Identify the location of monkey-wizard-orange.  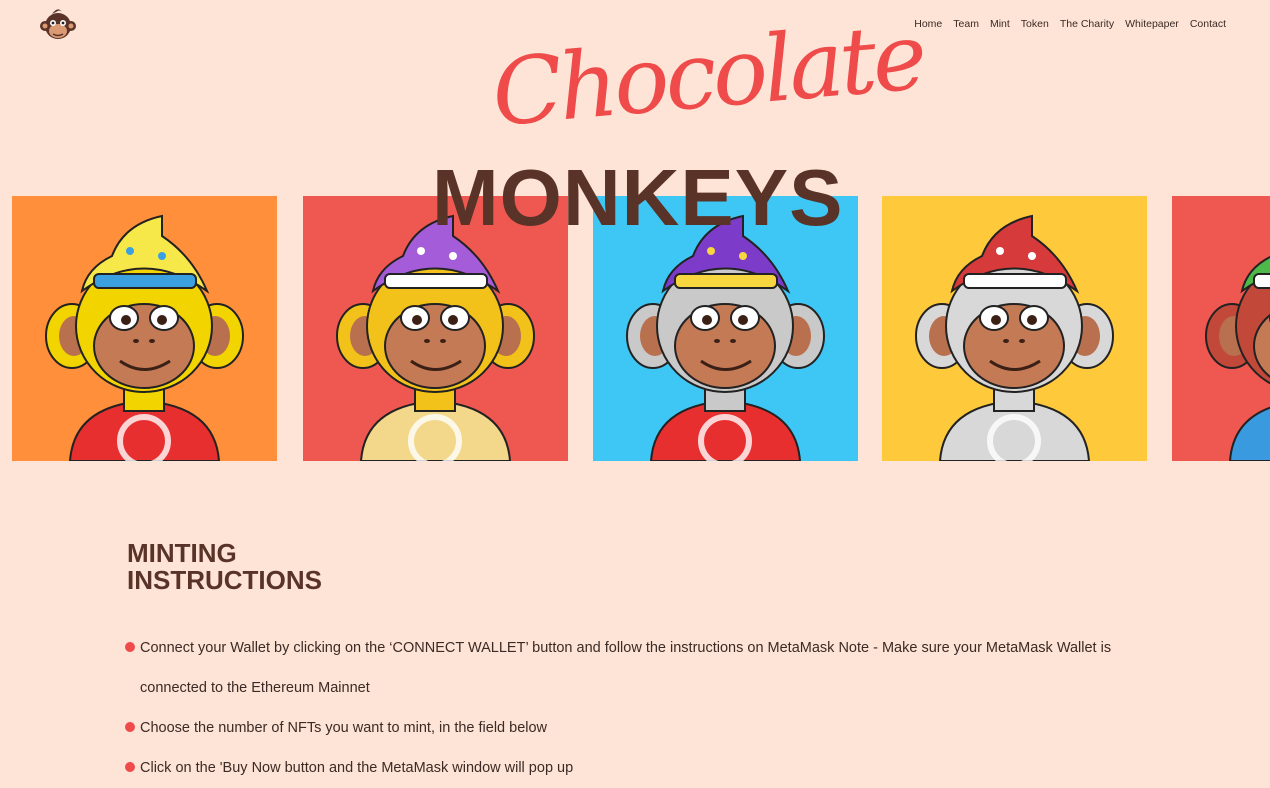
(144, 328).